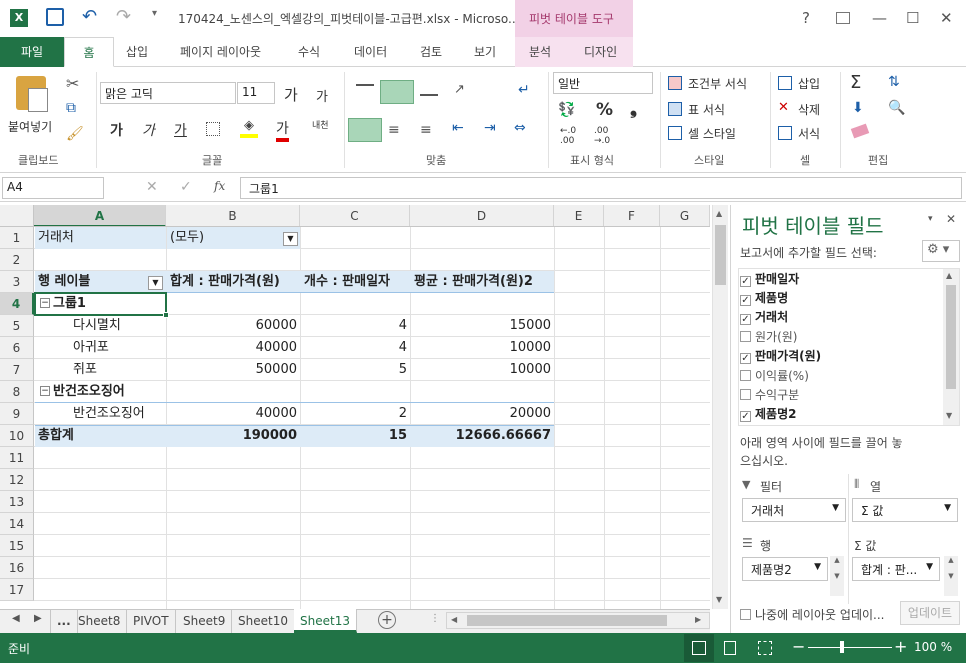  Describe the element at coordinates (233, 436) in the screenshot. I see `pivot-total-sum: 190000` at that location.